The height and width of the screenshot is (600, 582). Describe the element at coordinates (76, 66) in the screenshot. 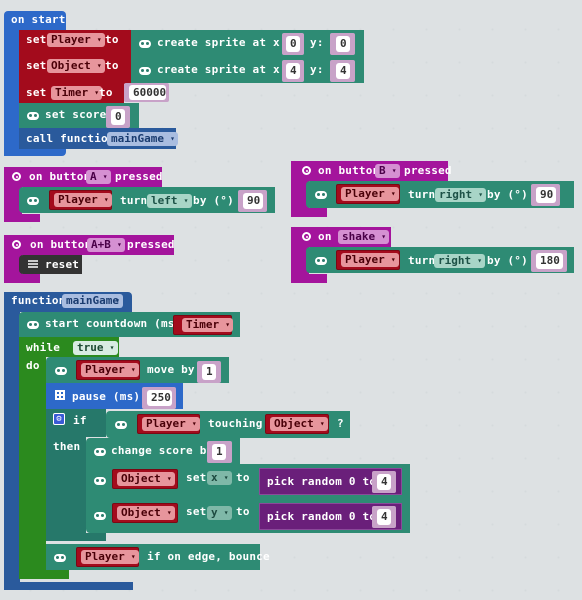

I see `object-variable-dropdown: Object` at that location.